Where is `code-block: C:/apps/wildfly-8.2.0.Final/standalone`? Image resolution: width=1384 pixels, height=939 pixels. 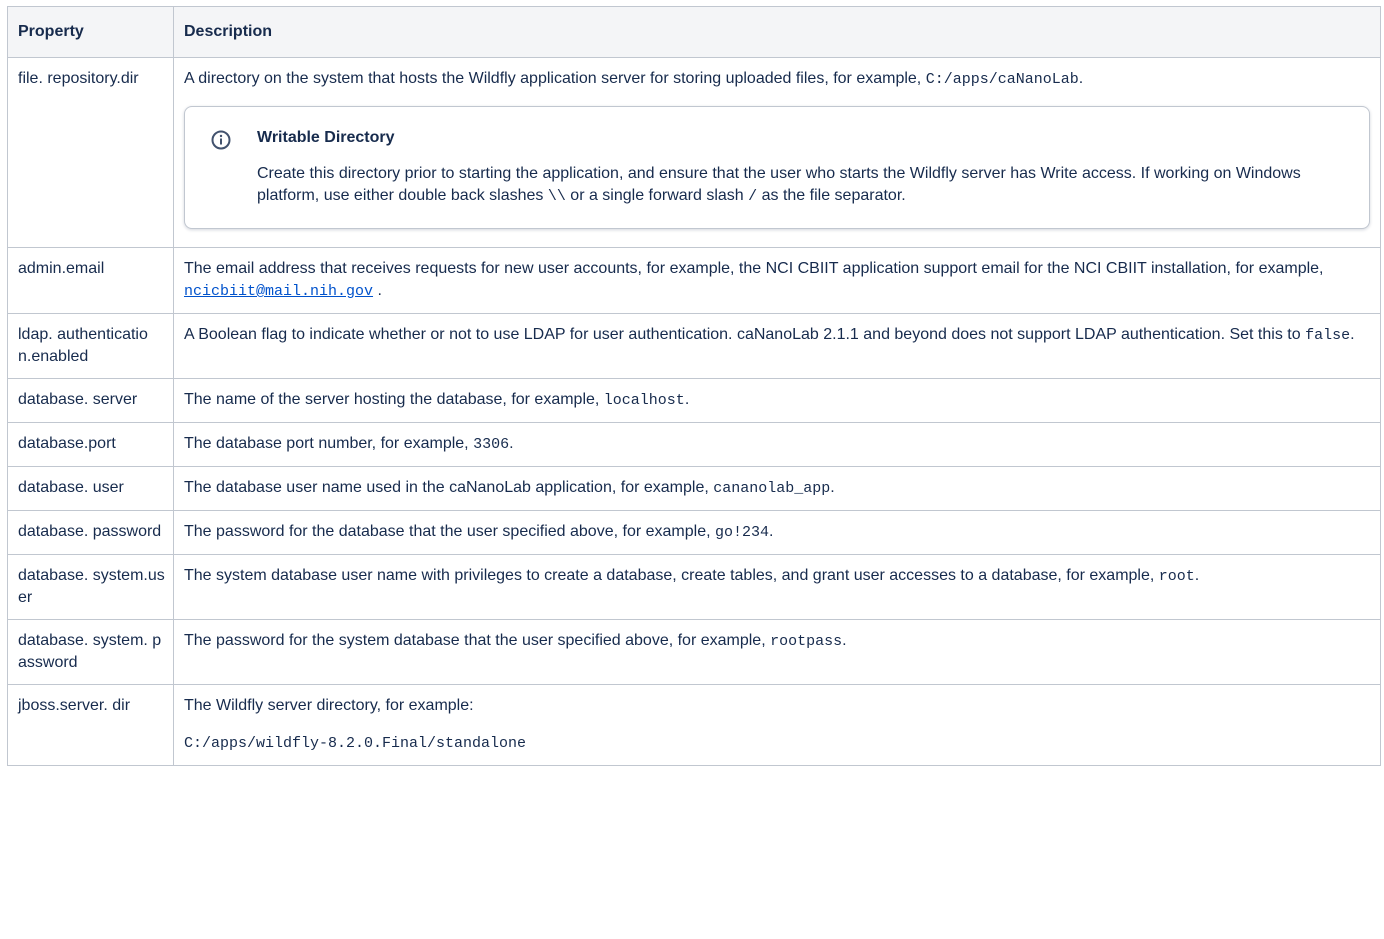
code-block: C:/apps/wildfly-8.2.0.Final/standalone is located at coordinates (355, 743).